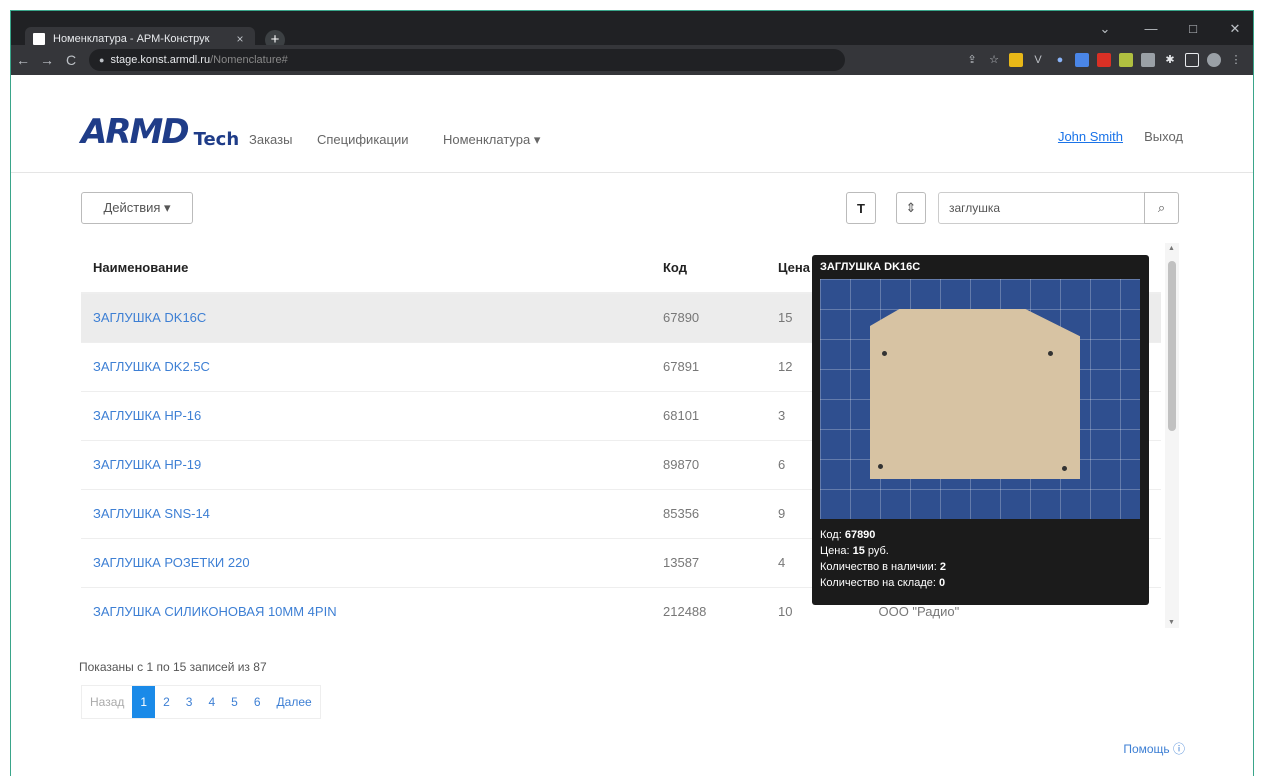 The width and height of the screenshot is (1262, 776). What do you see at coordinates (708, 317) in the screenshot?
I see `item-code: 67890` at bounding box center [708, 317].